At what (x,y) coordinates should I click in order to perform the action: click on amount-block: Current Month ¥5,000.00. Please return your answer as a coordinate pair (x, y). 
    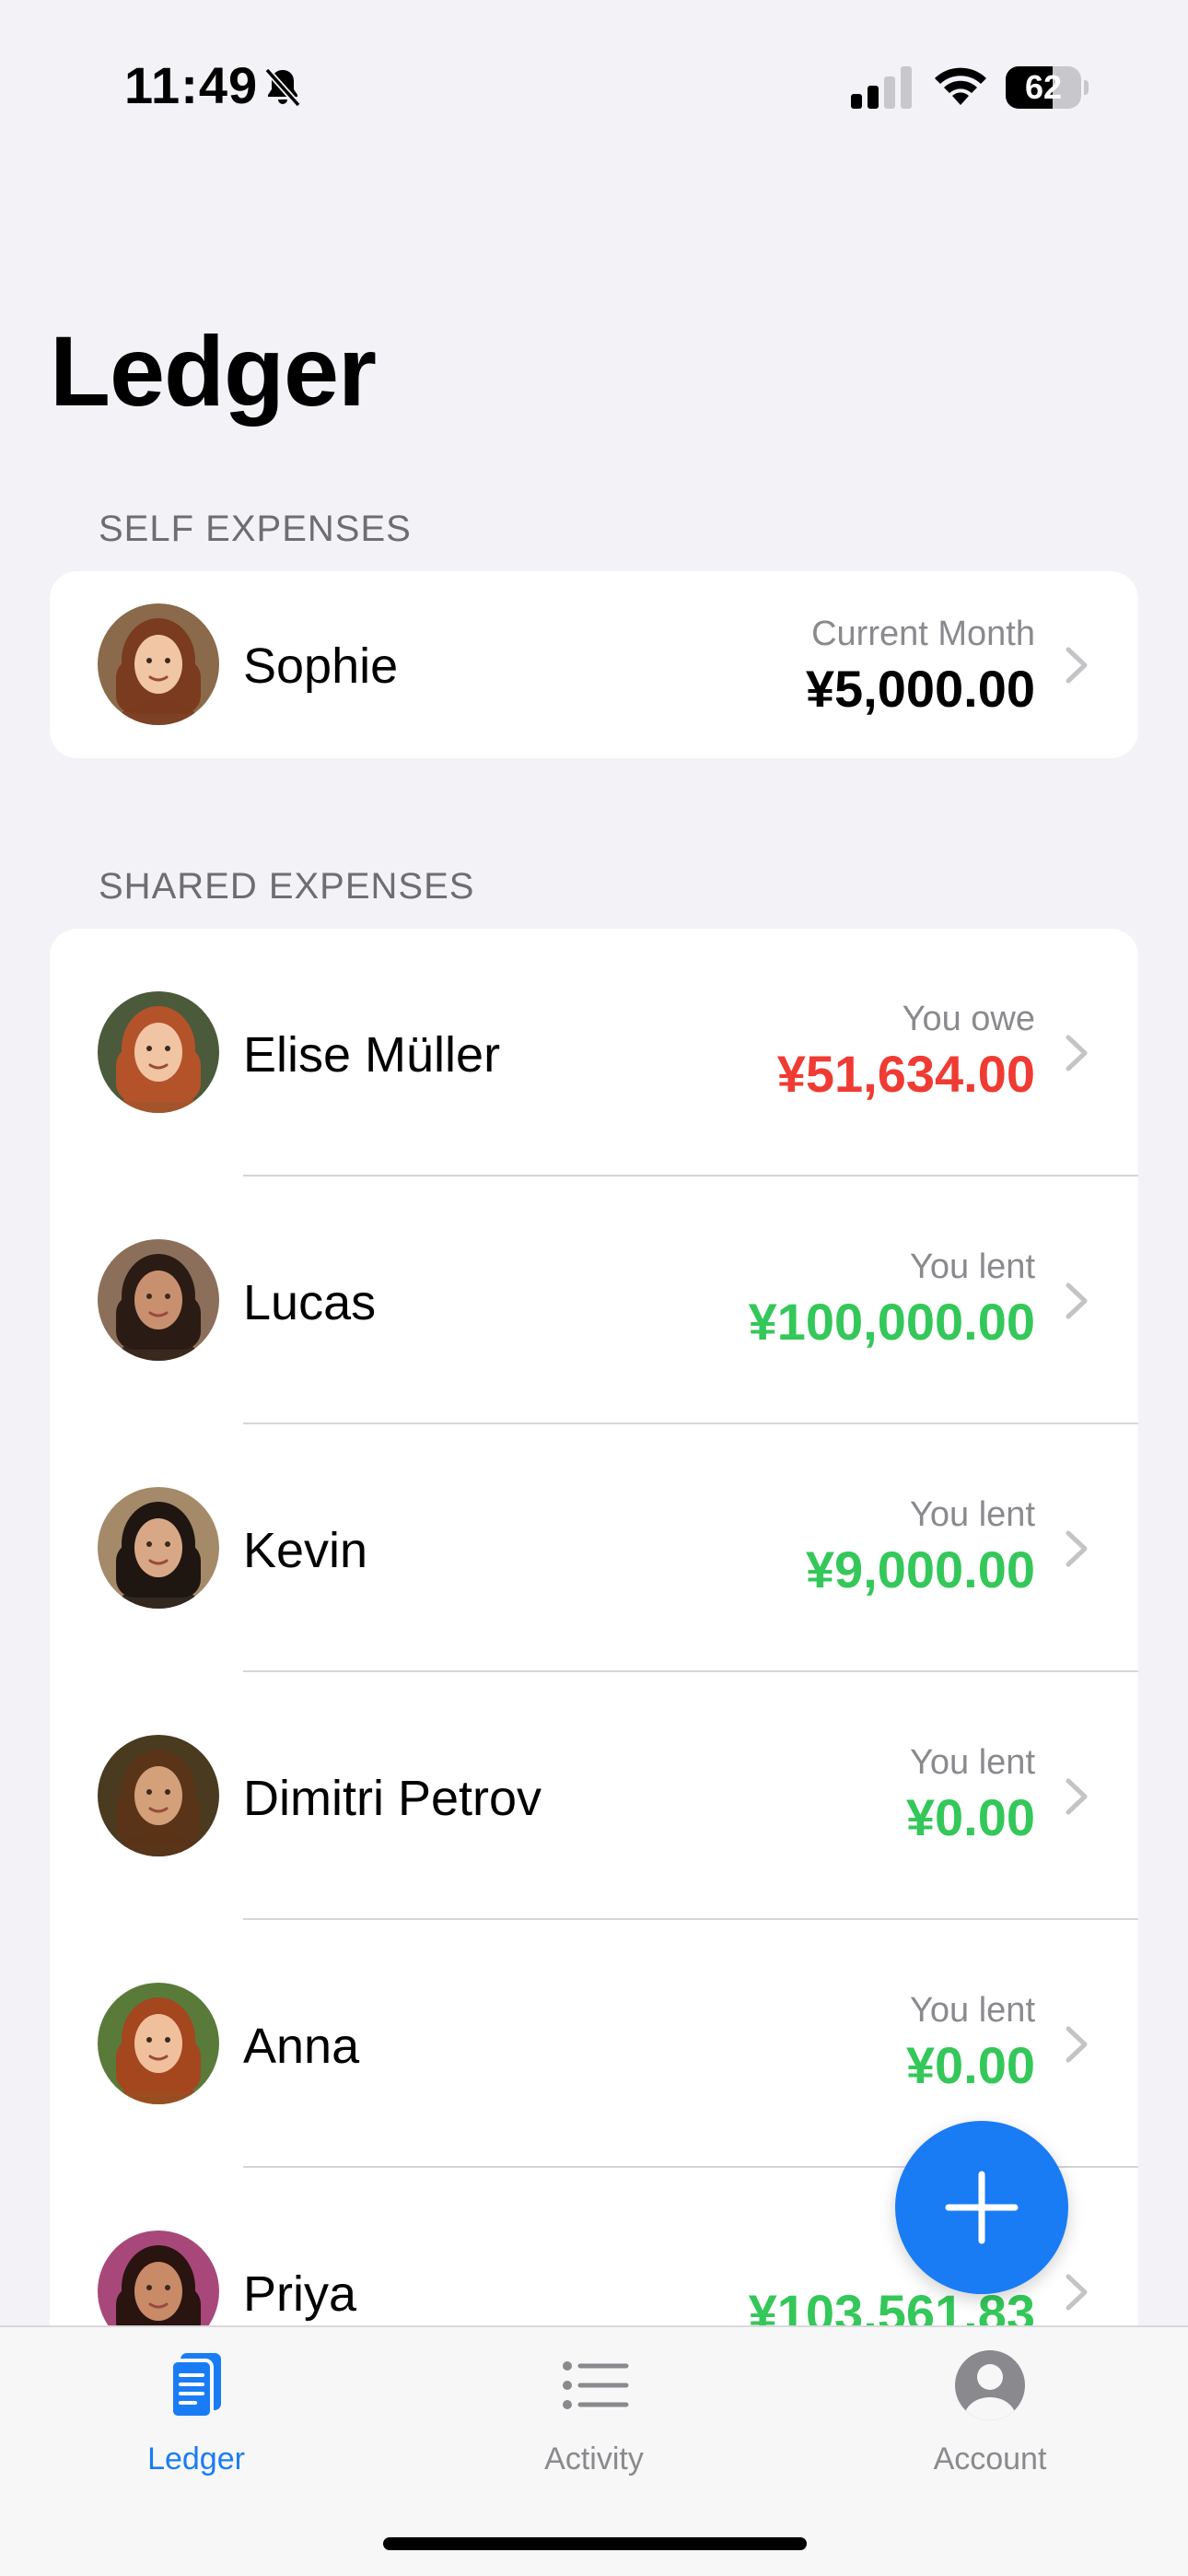
    Looking at the image, I should click on (920, 665).